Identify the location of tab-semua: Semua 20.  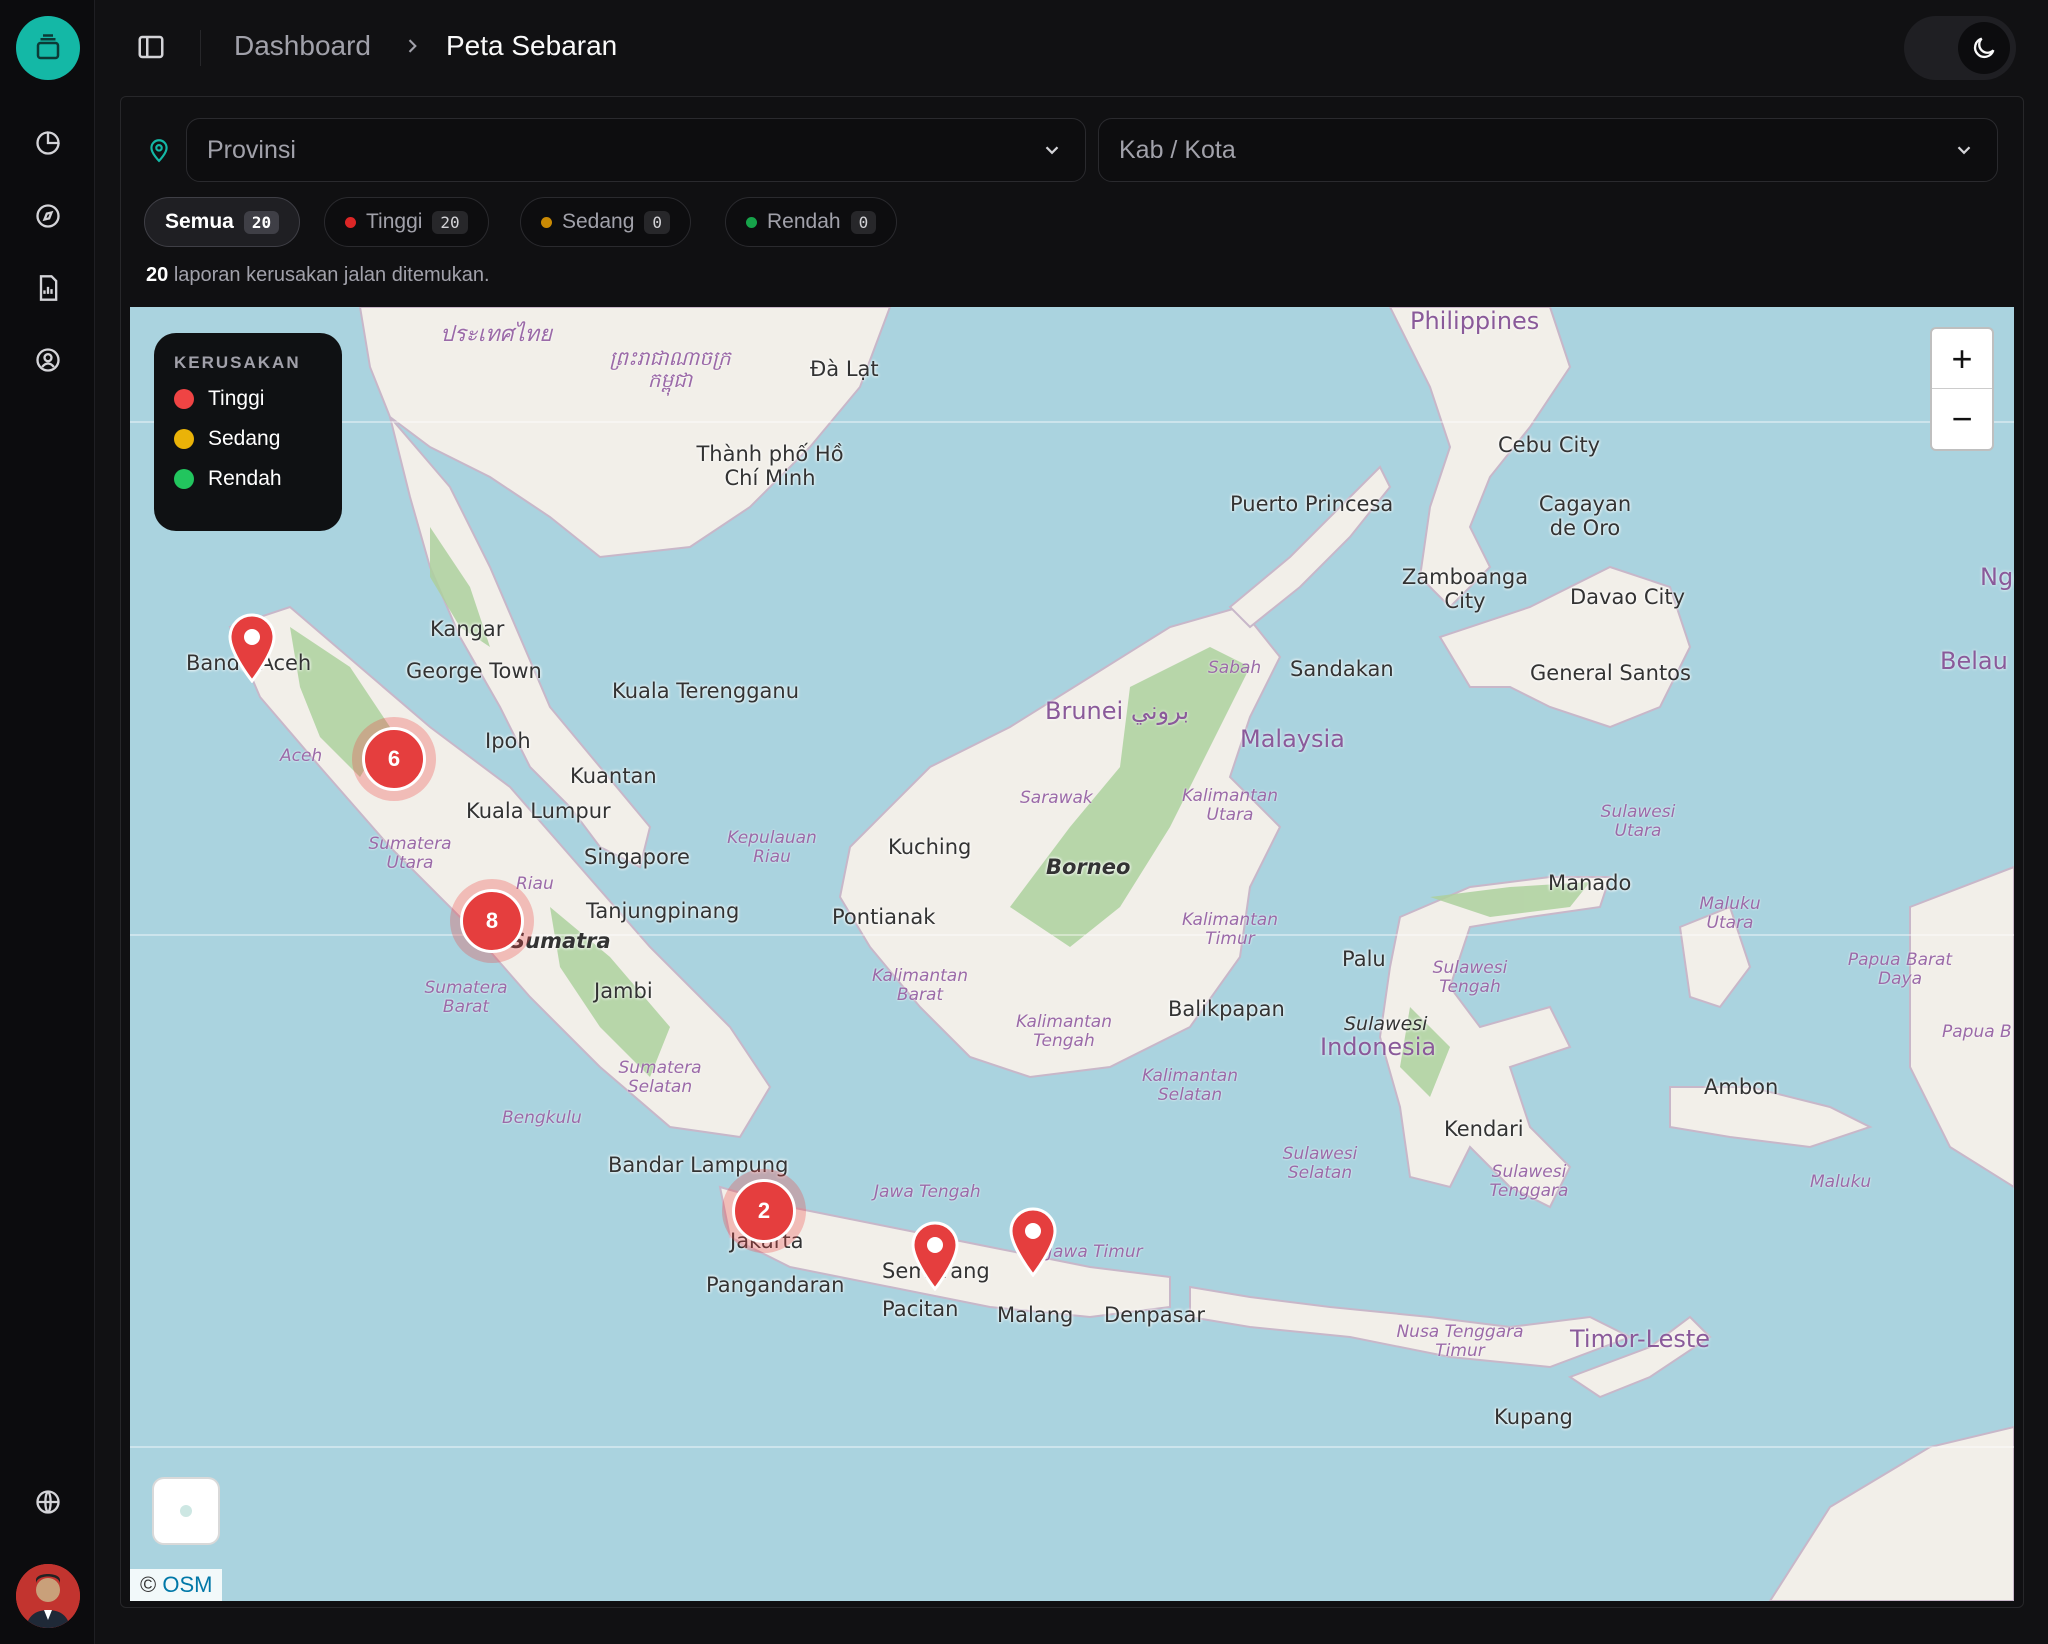
(222, 222).